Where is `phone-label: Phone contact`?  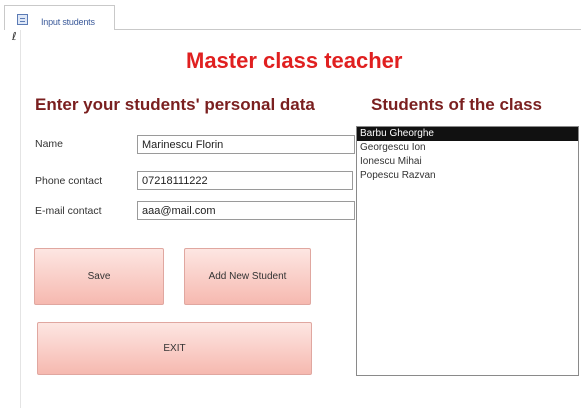 phone-label: Phone contact is located at coordinates (69, 181).